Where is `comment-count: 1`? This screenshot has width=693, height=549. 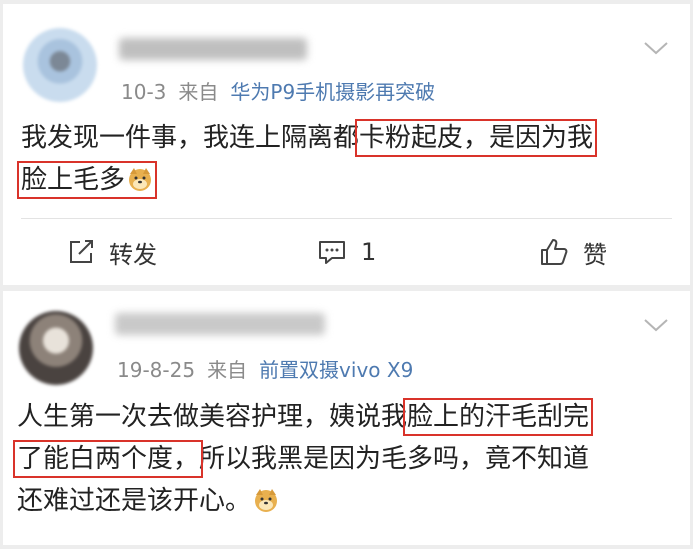 comment-count: 1 is located at coordinates (369, 252).